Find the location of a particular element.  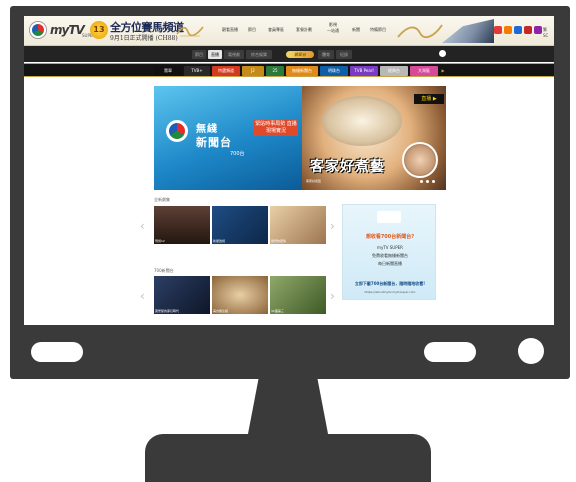

channel-tab: TVB Pearl is located at coordinates (364, 71).